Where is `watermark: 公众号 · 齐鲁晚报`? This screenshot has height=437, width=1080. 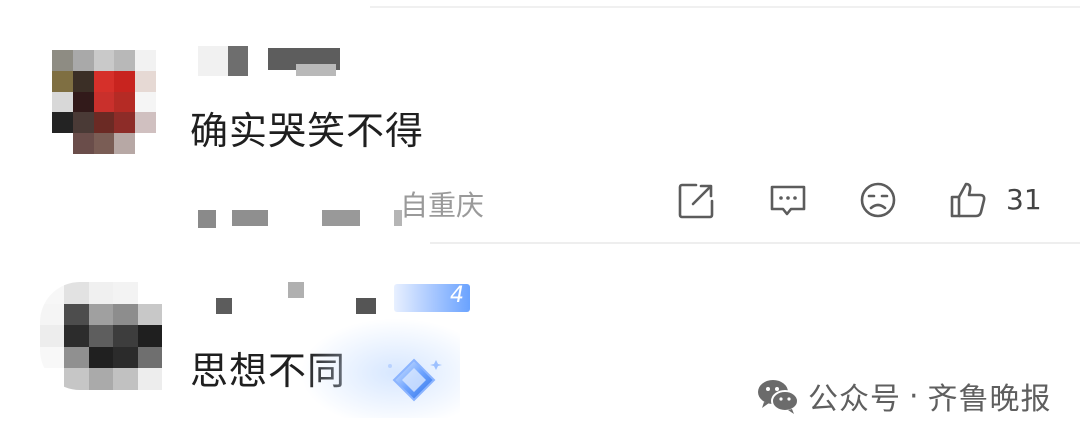 watermark: 公众号 · 齐鲁晚报 is located at coordinates (904, 396).